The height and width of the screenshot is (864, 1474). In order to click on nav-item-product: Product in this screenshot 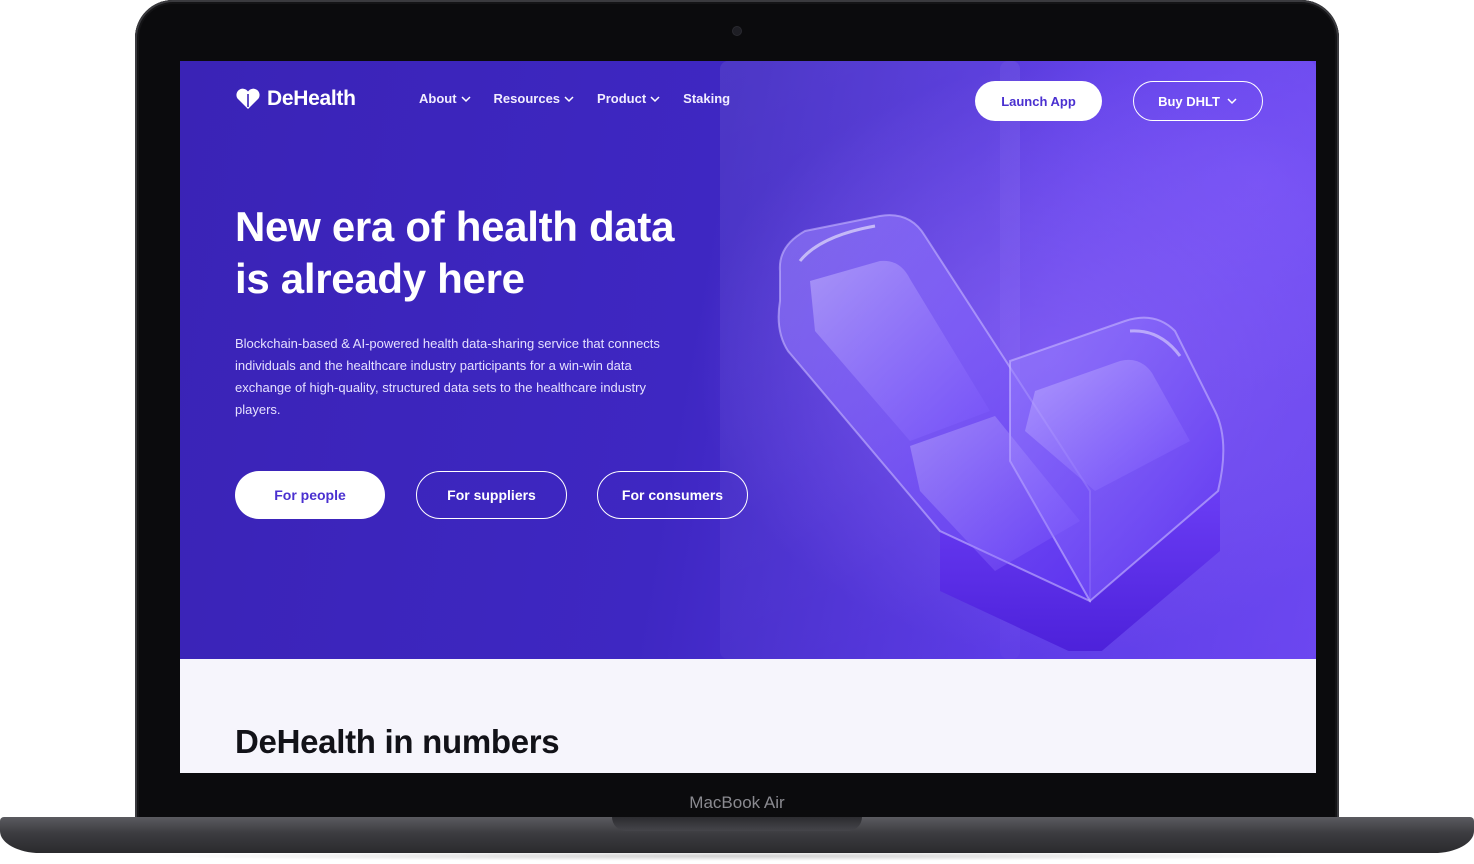, I will do `click(629, 98)`.